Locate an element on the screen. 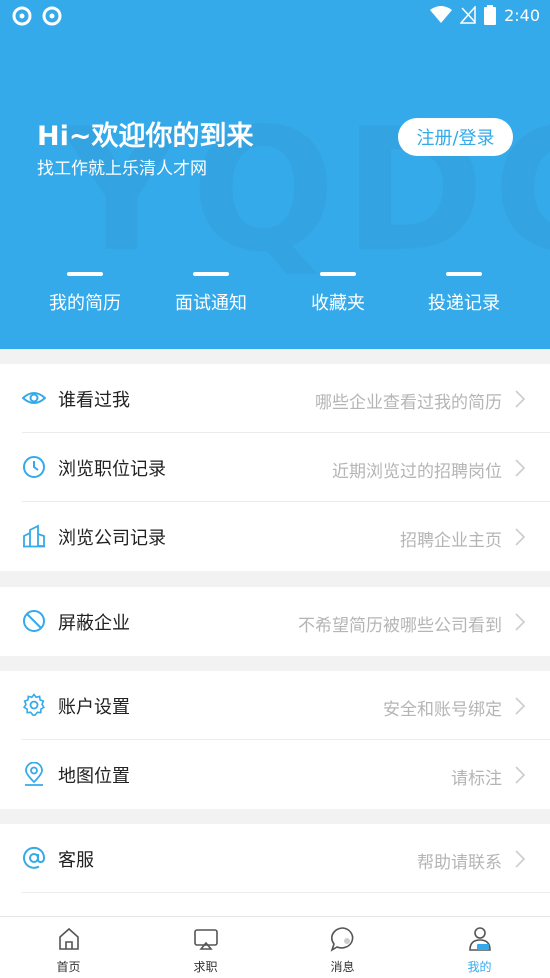 Image resolution: width=550 pixels, height=978 pixels. bottom-tab-bar: 首页 求职 消息 我的 is located at coordinates (275, 947).